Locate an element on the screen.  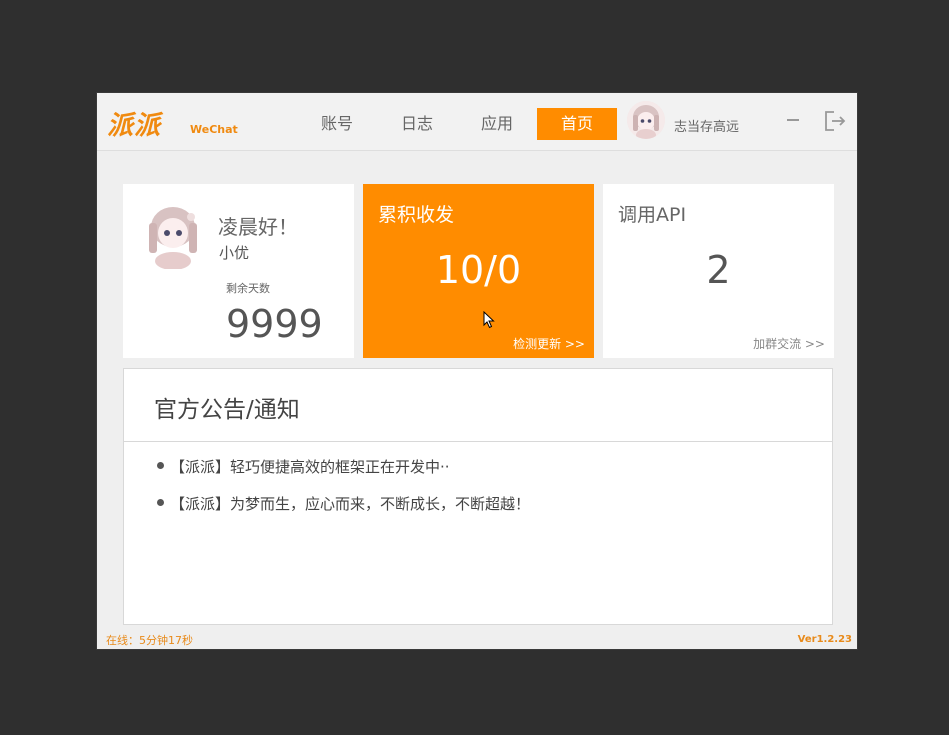
notice-item-text: 【派派】为梦而生，应心而来，不断成长，不断超越！ is located at coordinates (350, 504).